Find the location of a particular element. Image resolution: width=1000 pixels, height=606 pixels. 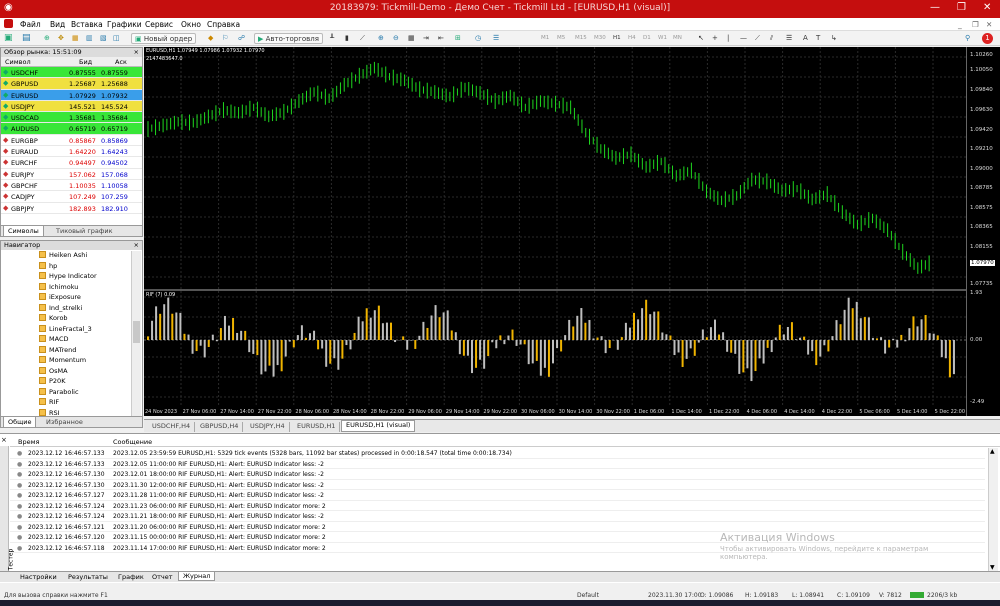

scroll-down-icon: ▼ is located at coordinates (992, 567).